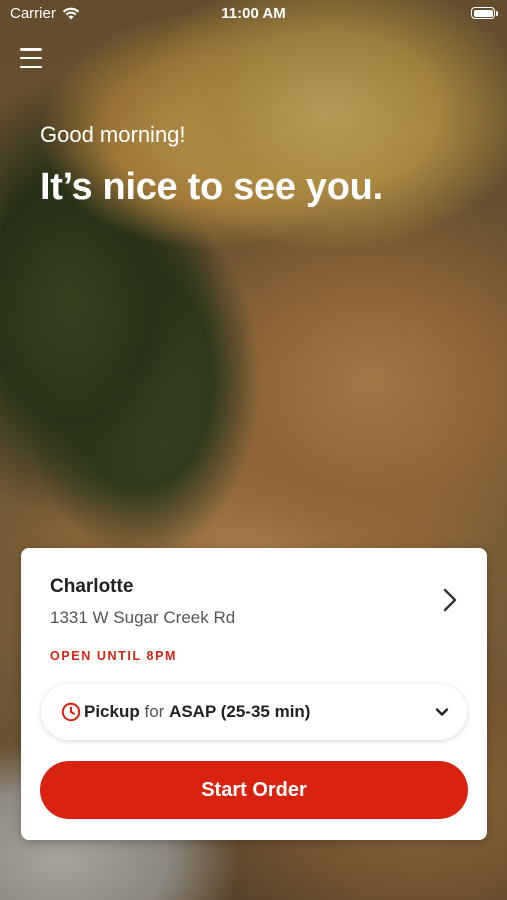 The height and width of the screenshot is (900, 507). What do you see at coordinates (254, 790) in the screenshot?
I see `start-order-button: Start Order` at bounding box center [254, 790].